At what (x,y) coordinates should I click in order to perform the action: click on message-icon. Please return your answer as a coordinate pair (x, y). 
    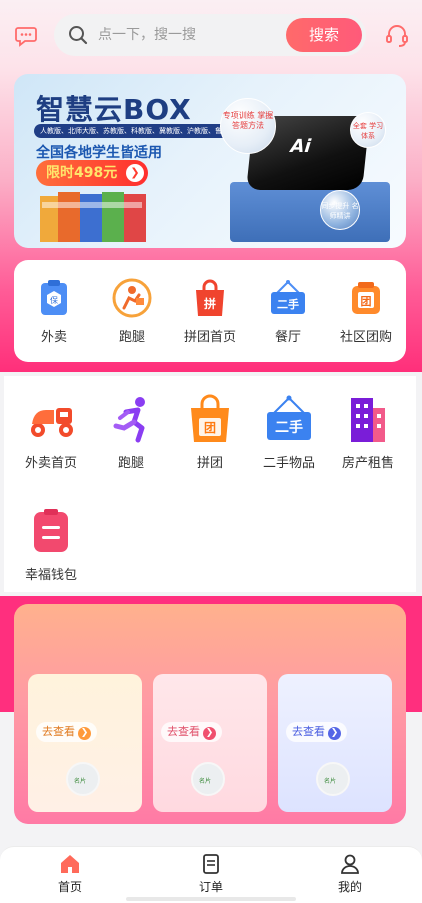
    Looking at the image, I should click on (26, 35).